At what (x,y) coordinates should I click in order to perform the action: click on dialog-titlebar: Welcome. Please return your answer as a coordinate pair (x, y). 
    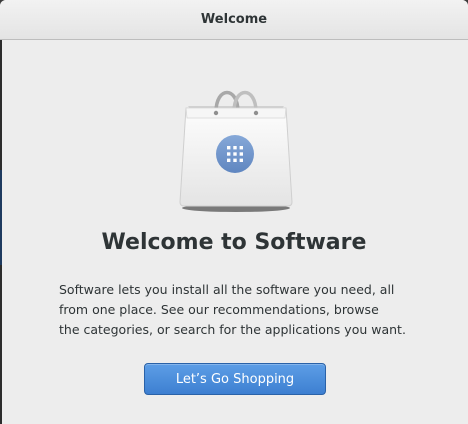
    Looking at the image, I should click on (234, 20).